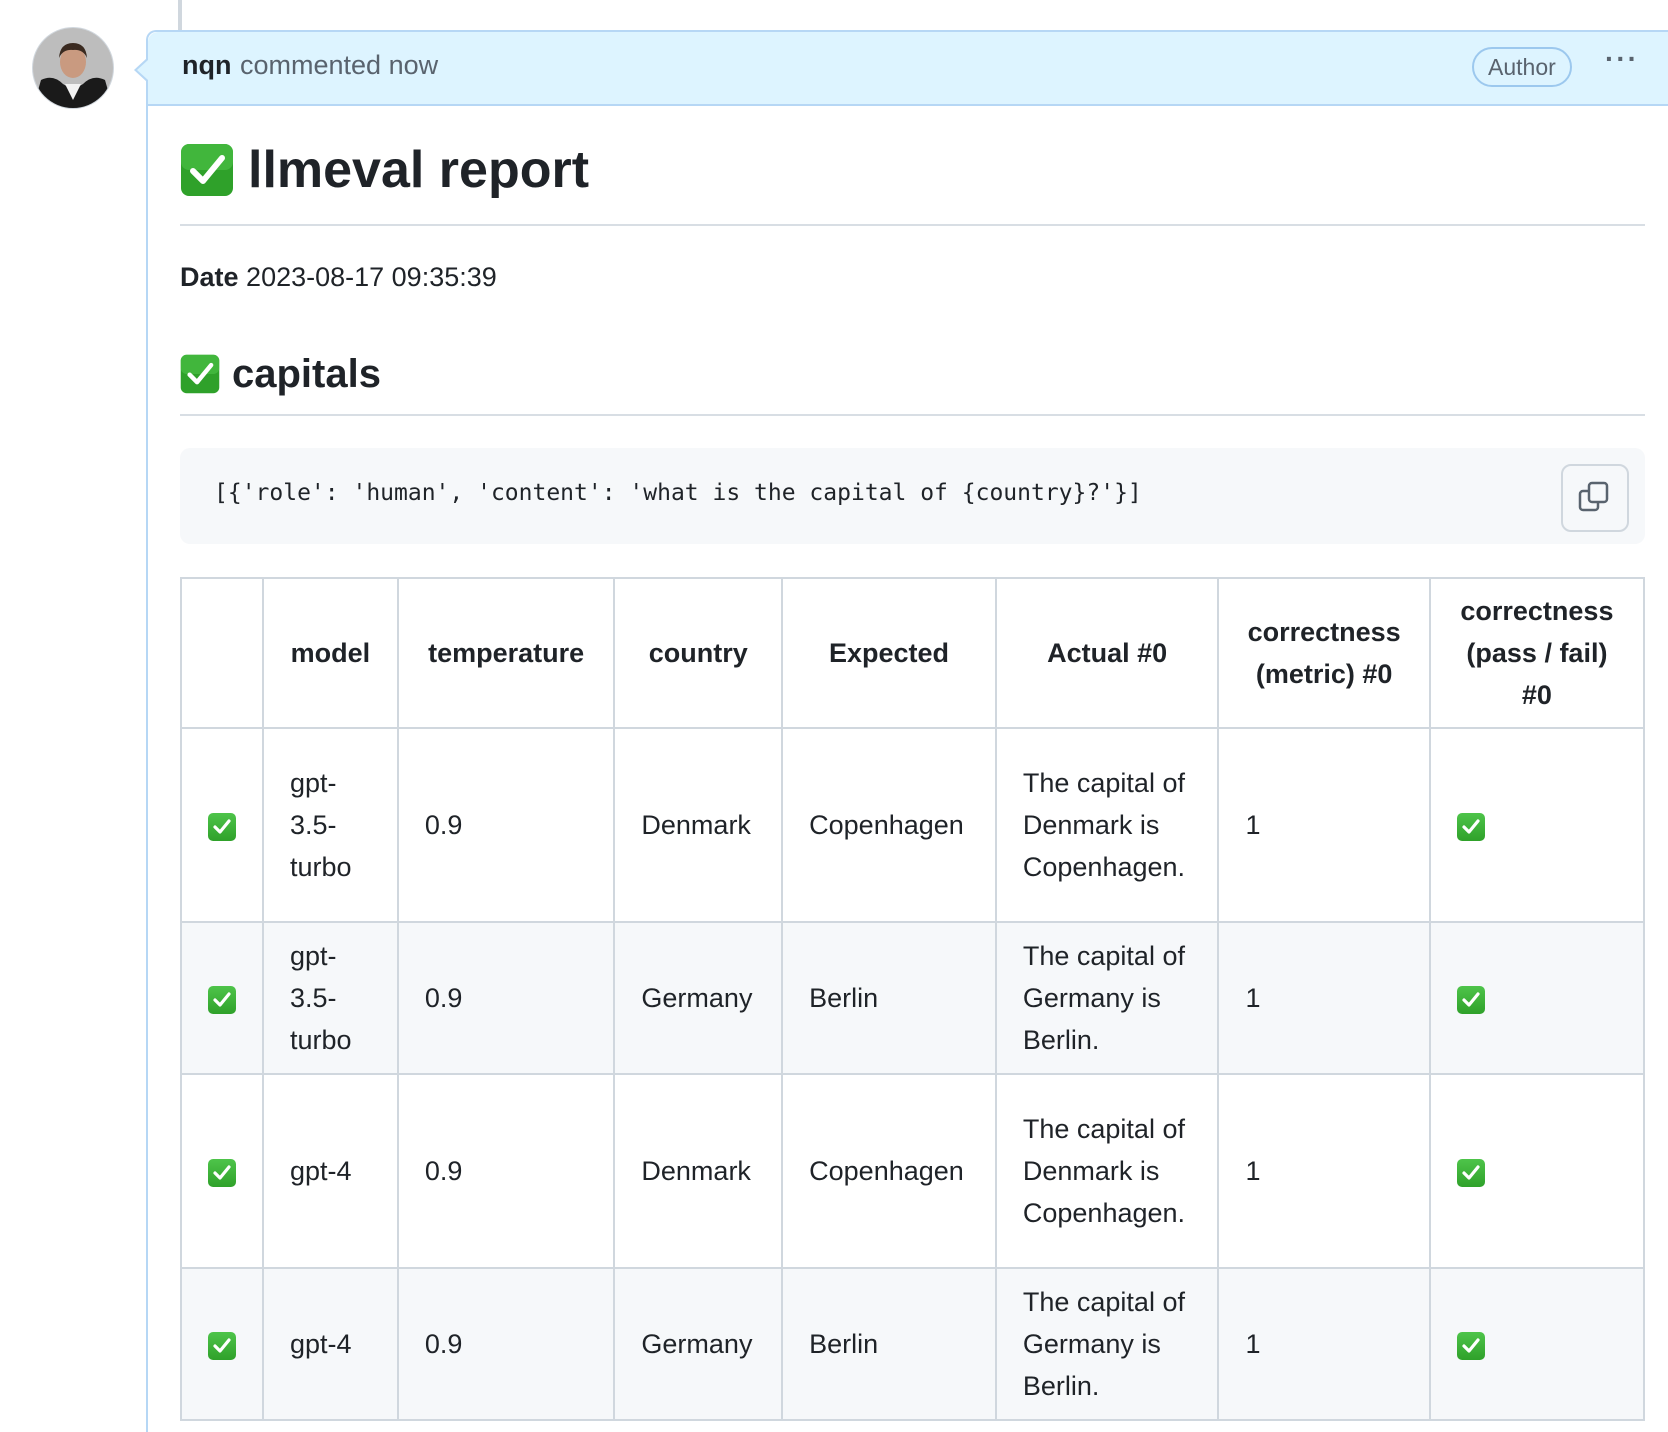  What do you see at coordinates (142, 70) in the screenshot?
I see `comment-caret-inner` at bounding box center [142, 70].